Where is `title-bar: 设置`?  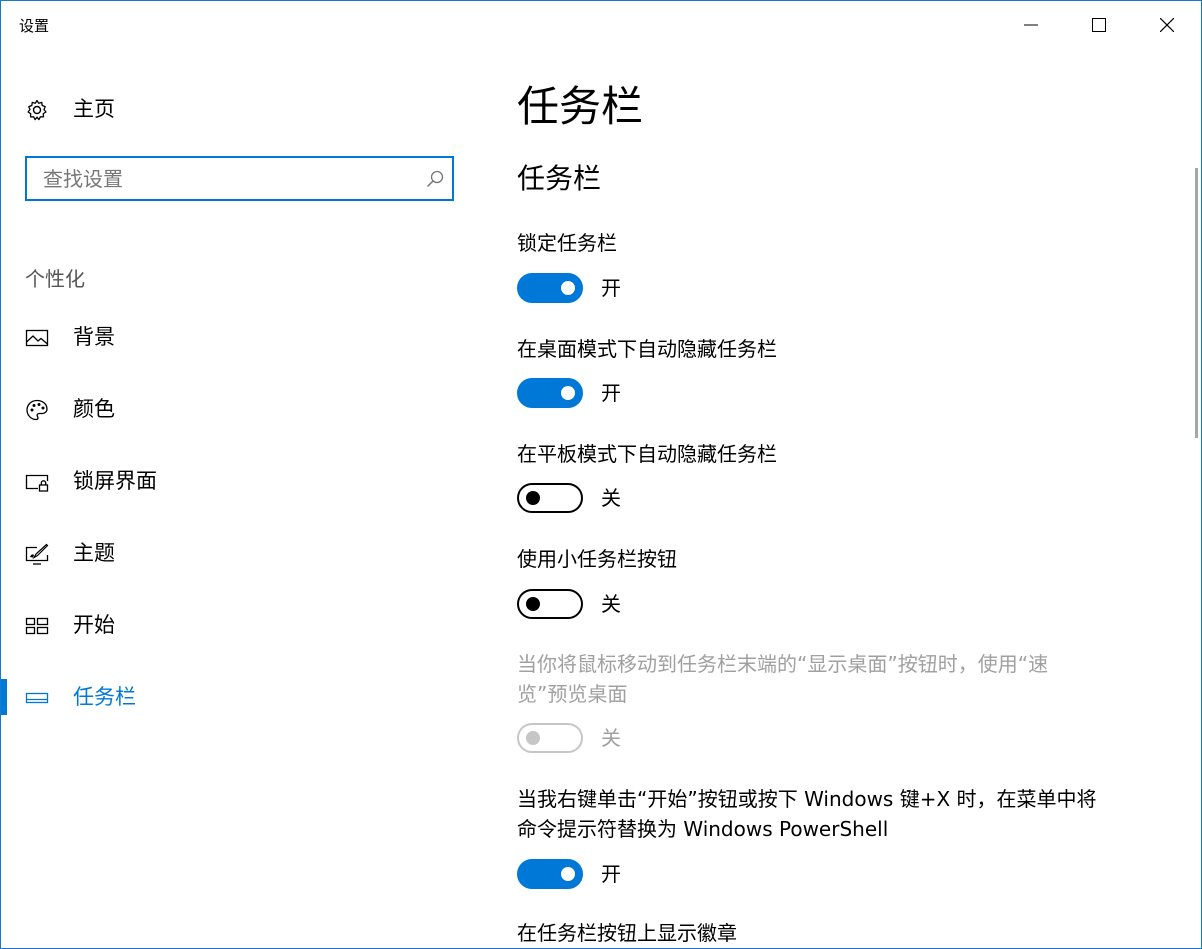 title-bar: 设置 is located at coordinates (601, 25).